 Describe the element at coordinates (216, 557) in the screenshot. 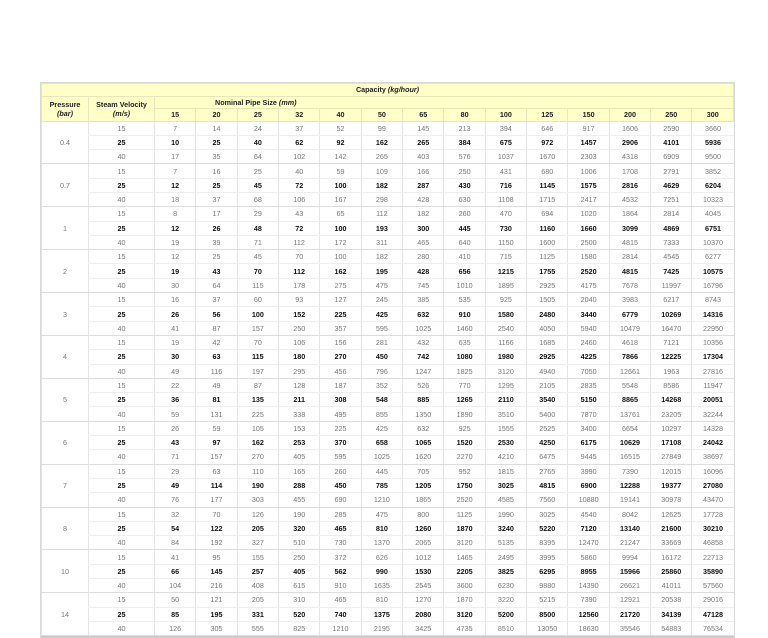

I see `capacity-cell: 95` at that location.